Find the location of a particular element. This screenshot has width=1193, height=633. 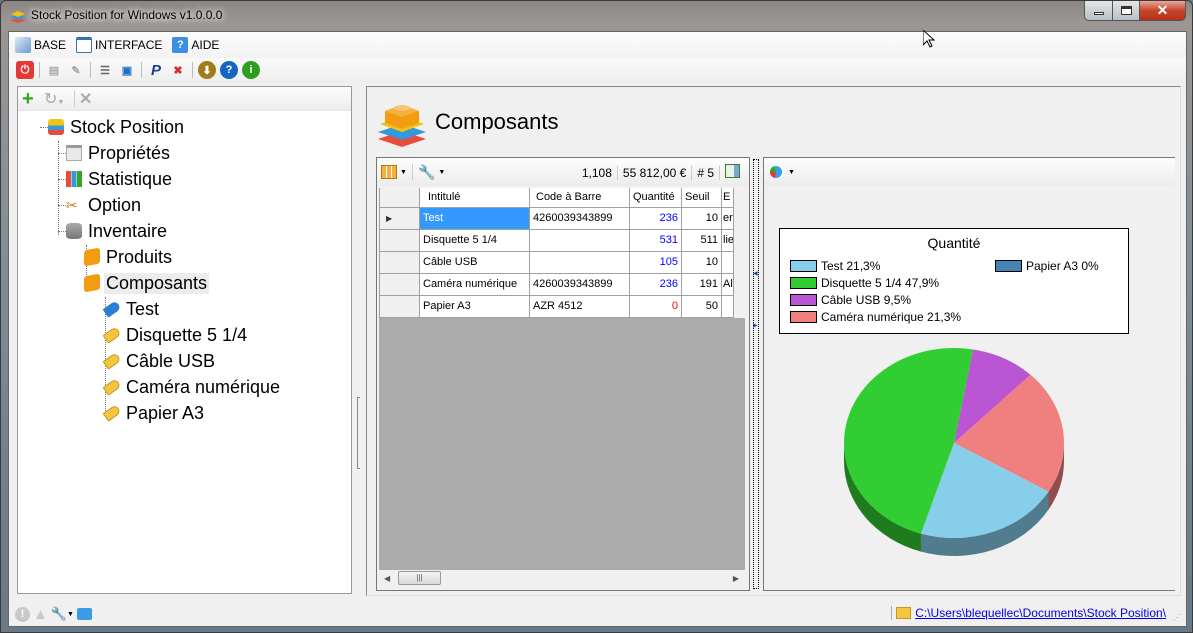

collapse-right-icon: ▶ is located at coordinates (755, 325).